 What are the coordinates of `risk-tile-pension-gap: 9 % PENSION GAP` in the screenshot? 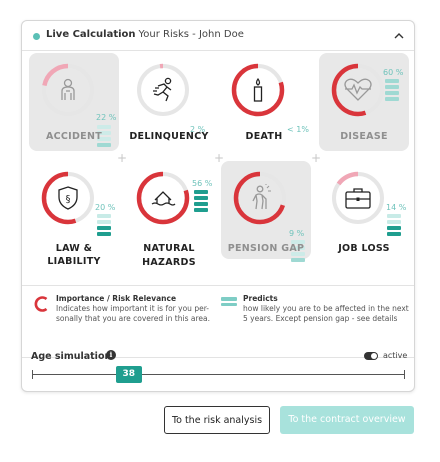 It's located at (266, 211).